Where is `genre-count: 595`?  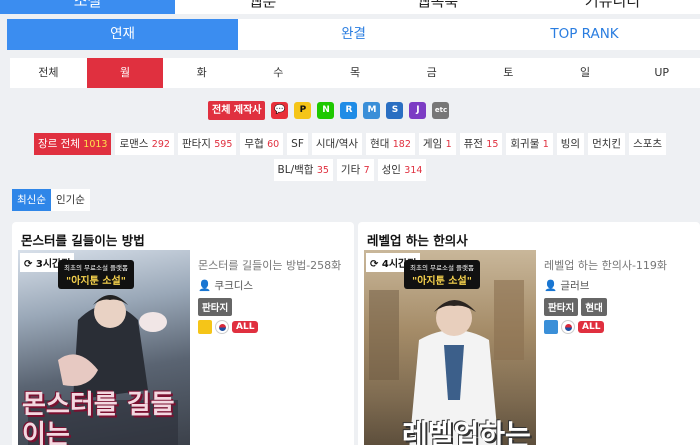 genre-count: 595 is located at coordinates (223, 144).